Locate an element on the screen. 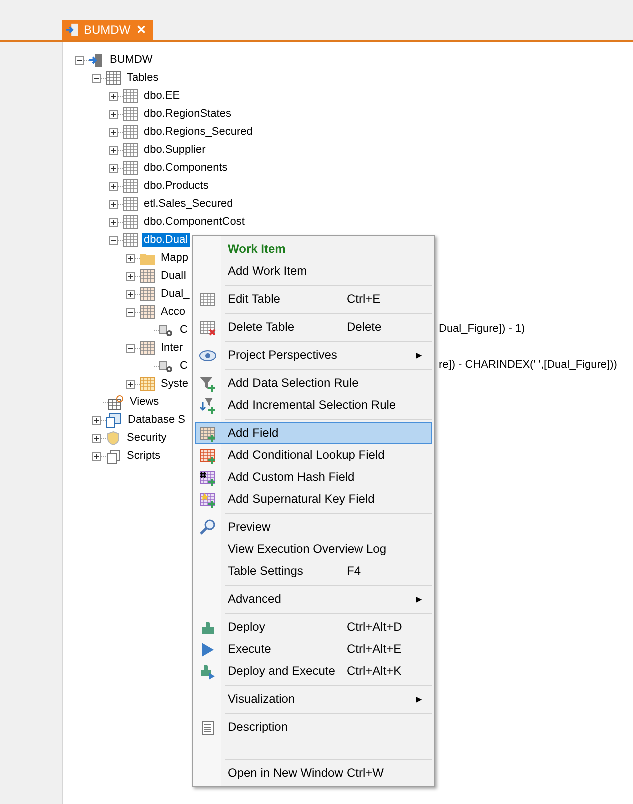  menu-item: View Execution Overview Log is located at coordinates (313, 549).